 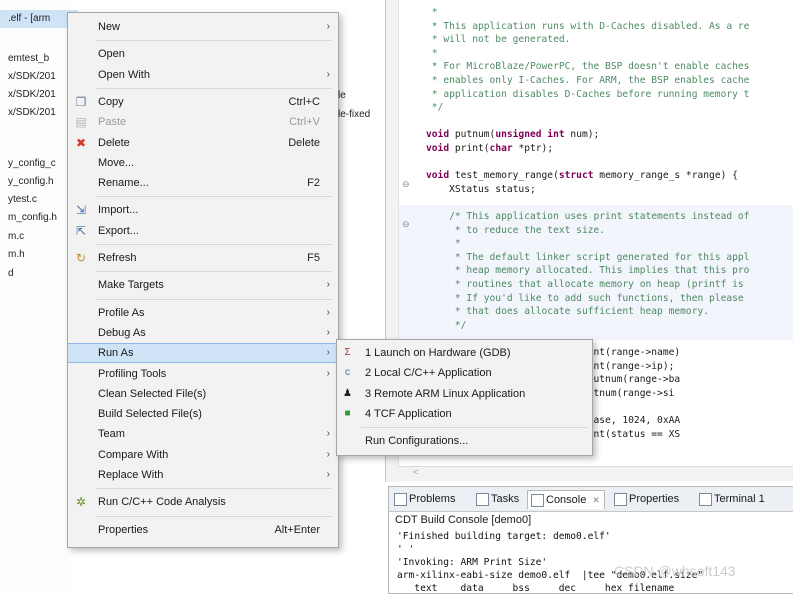 What do you see at coordinates (595, 473) in the screenshot?
I see `editor-scrollbar: <` at bounding box center [595, 473].